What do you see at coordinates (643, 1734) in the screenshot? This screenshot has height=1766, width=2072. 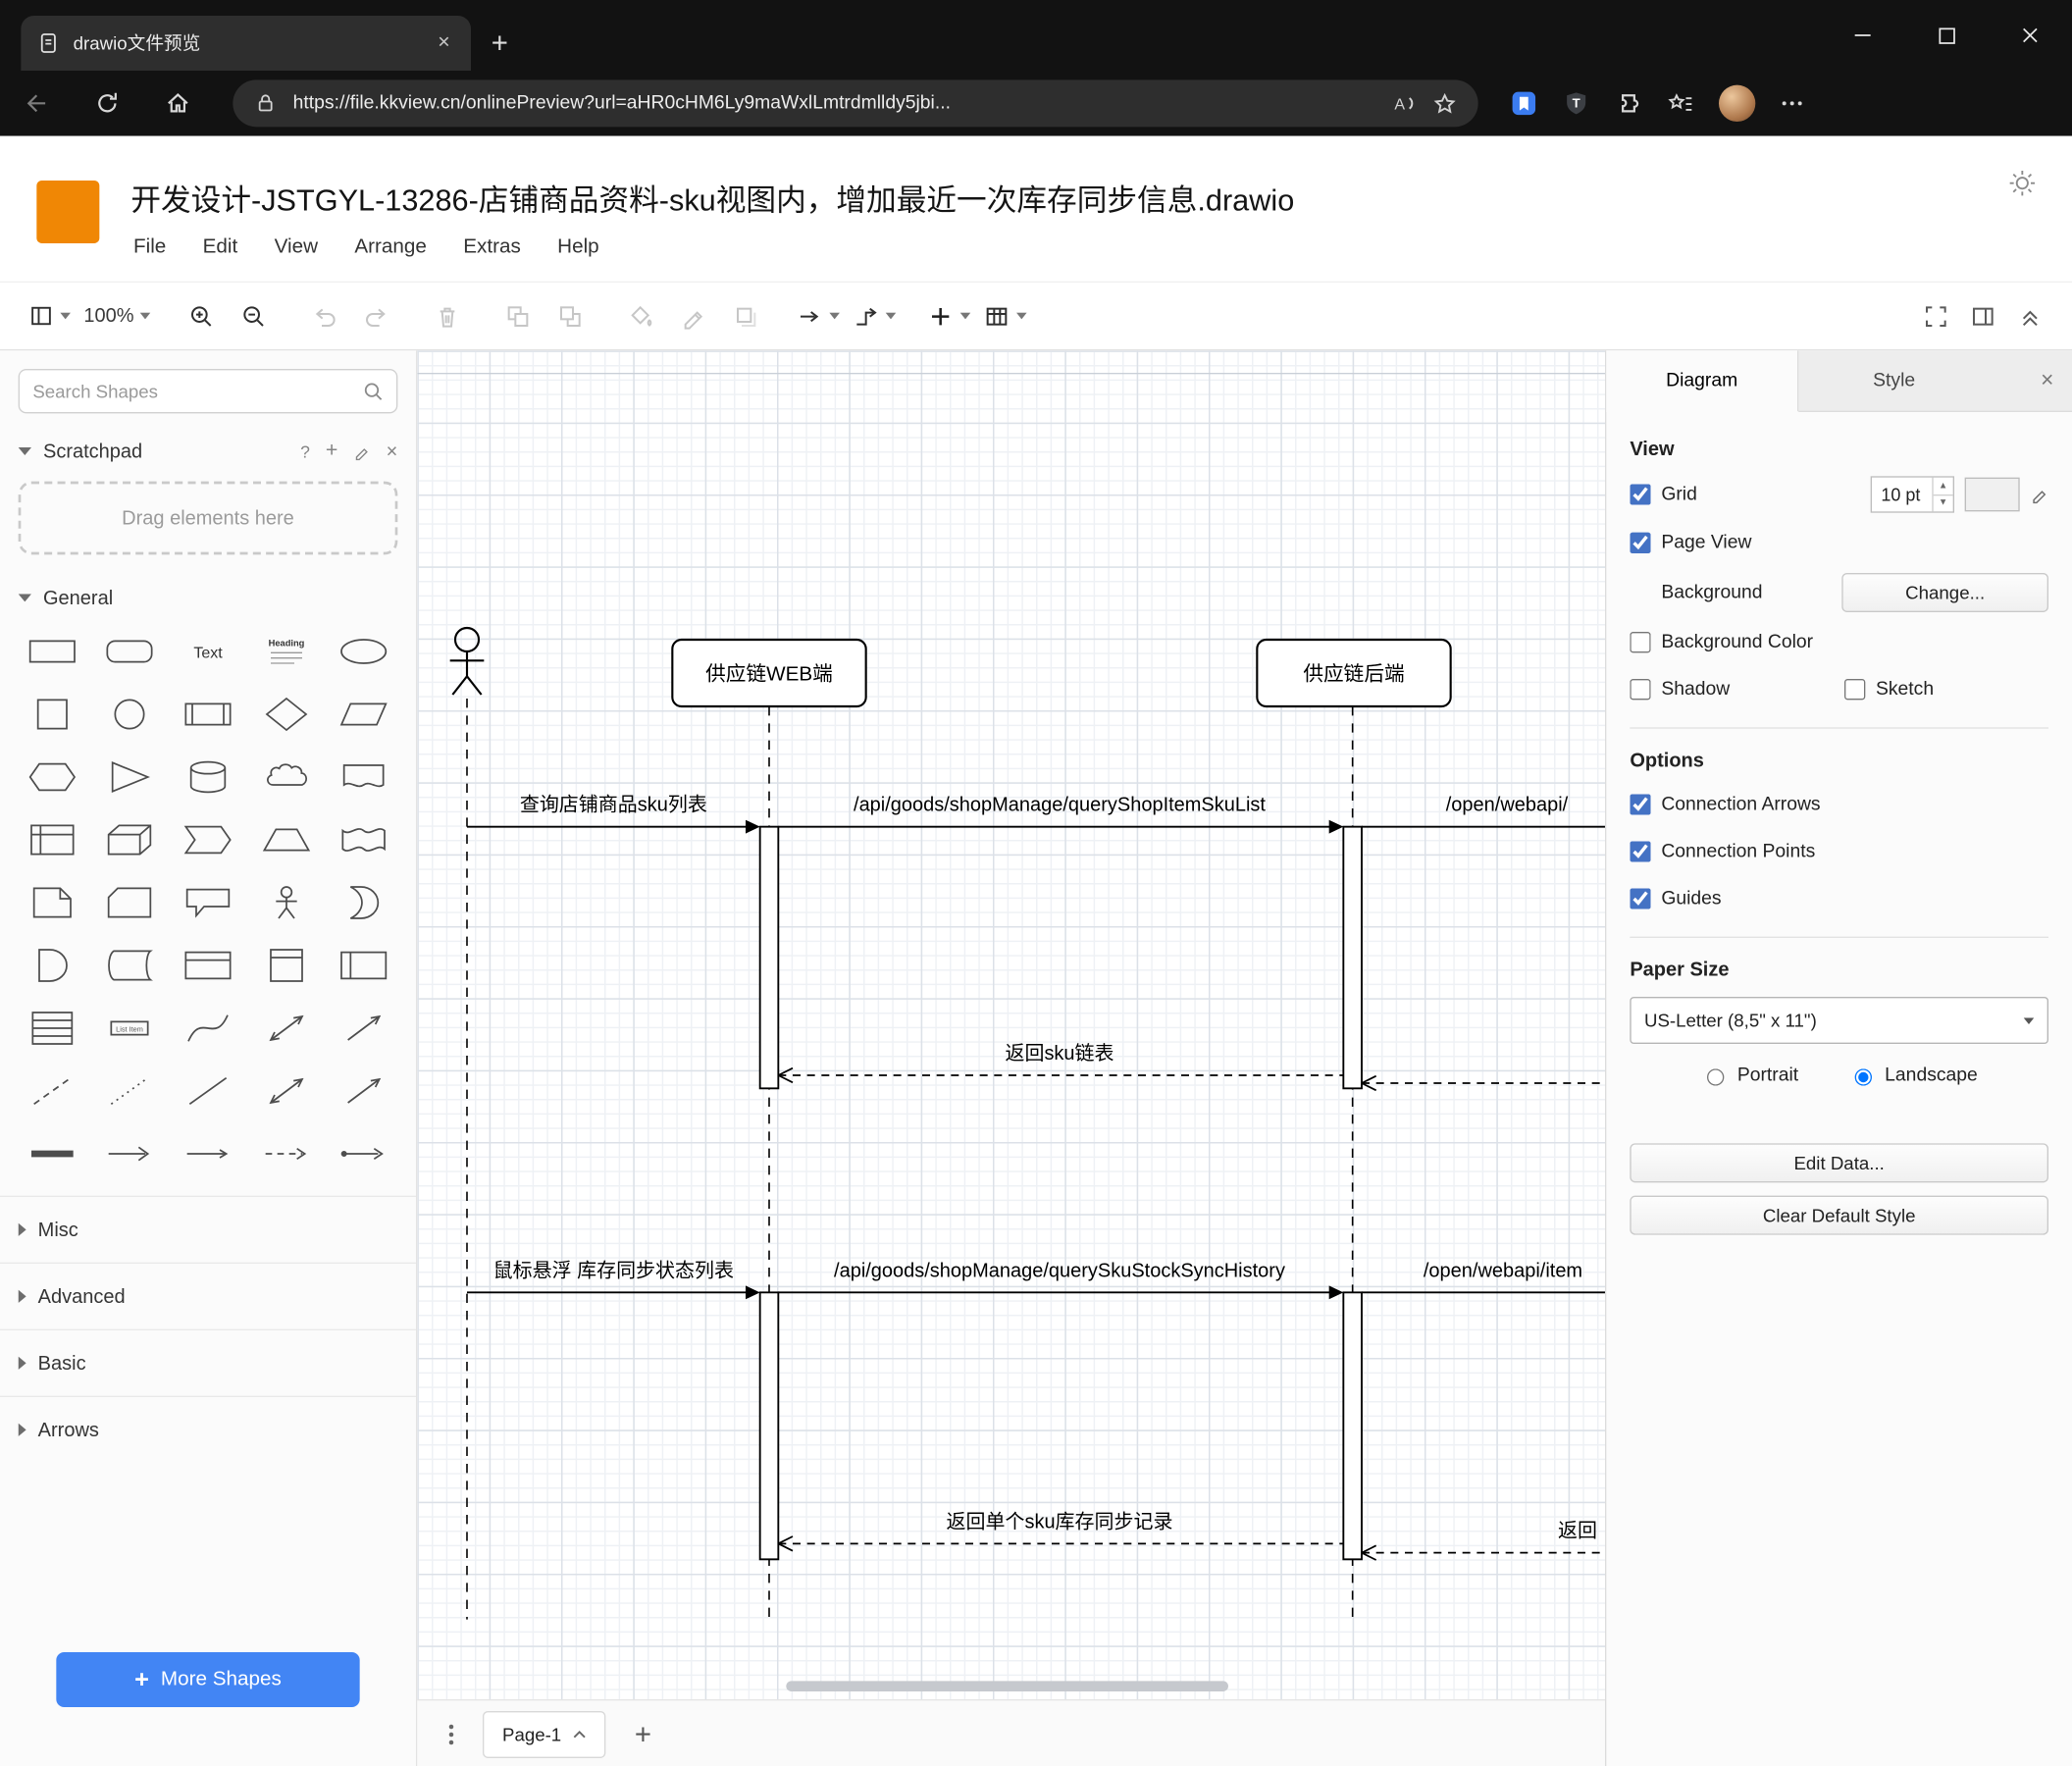 I see `add-page-button: +` at bounding box center [643, 1734].